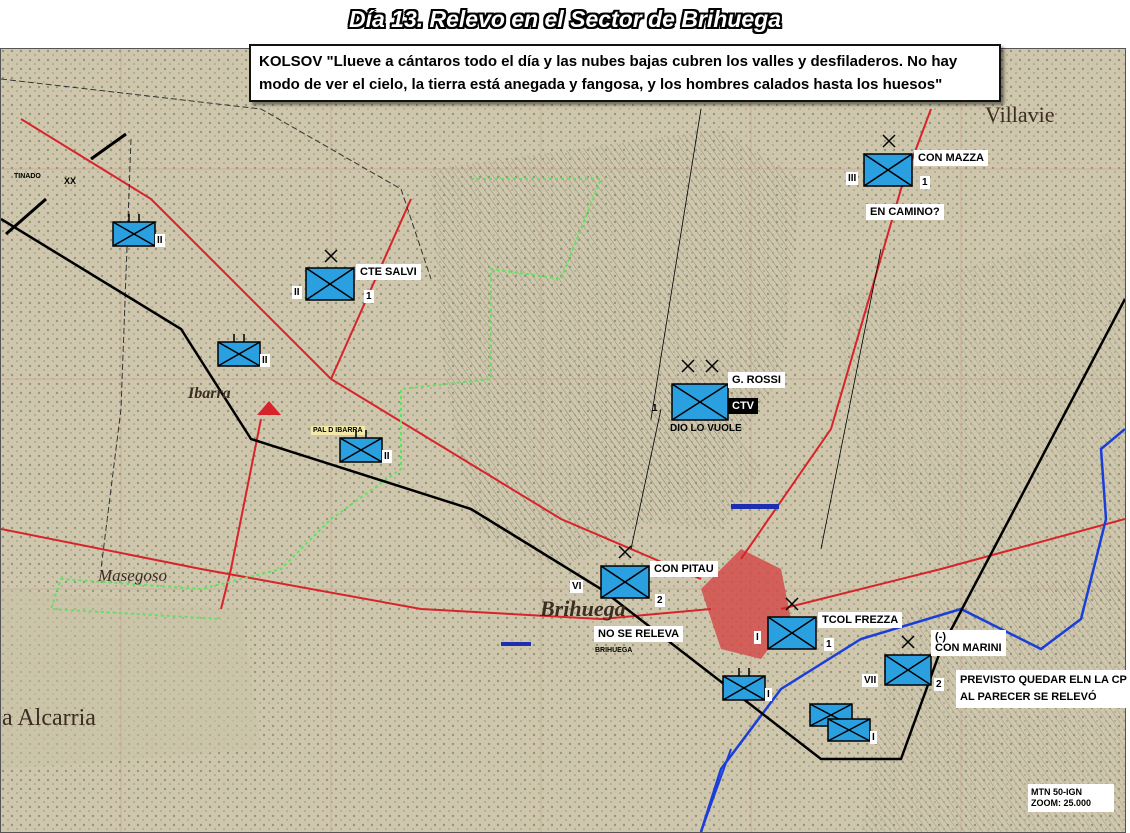  I want to click on unit-mazza-name: CON MAZZA, so click(951, 158).